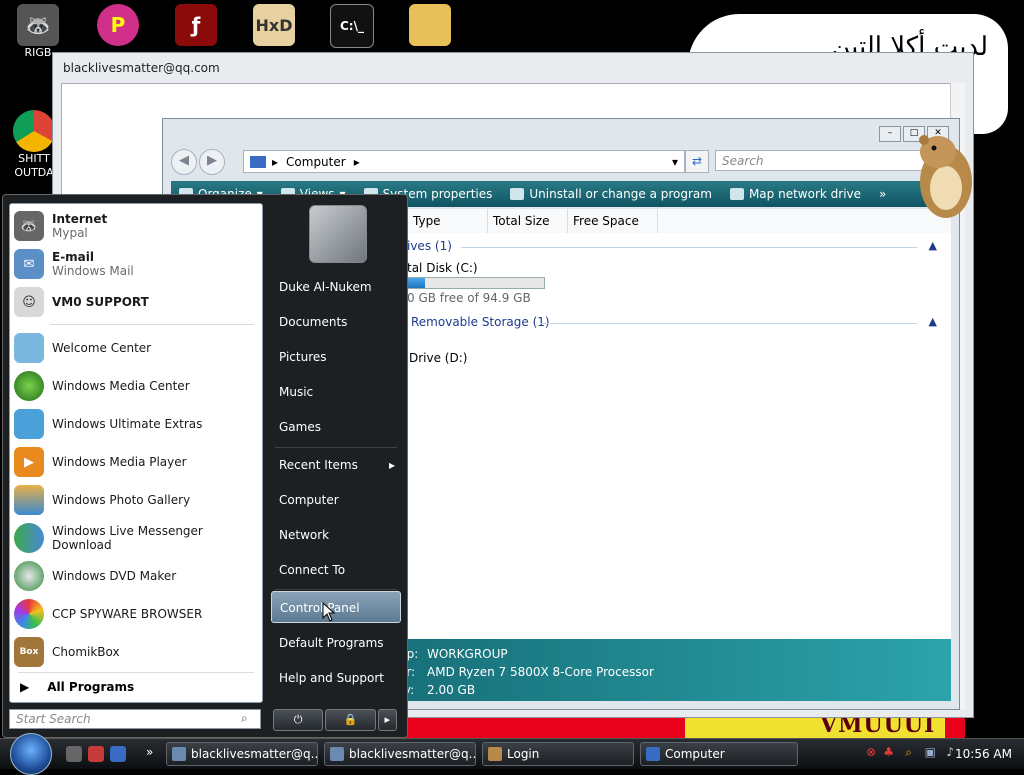 The width and height of the screenshot is (1024, 775). I want to click on recent-program: ▶ Windows Media Player, so click(136, 462).